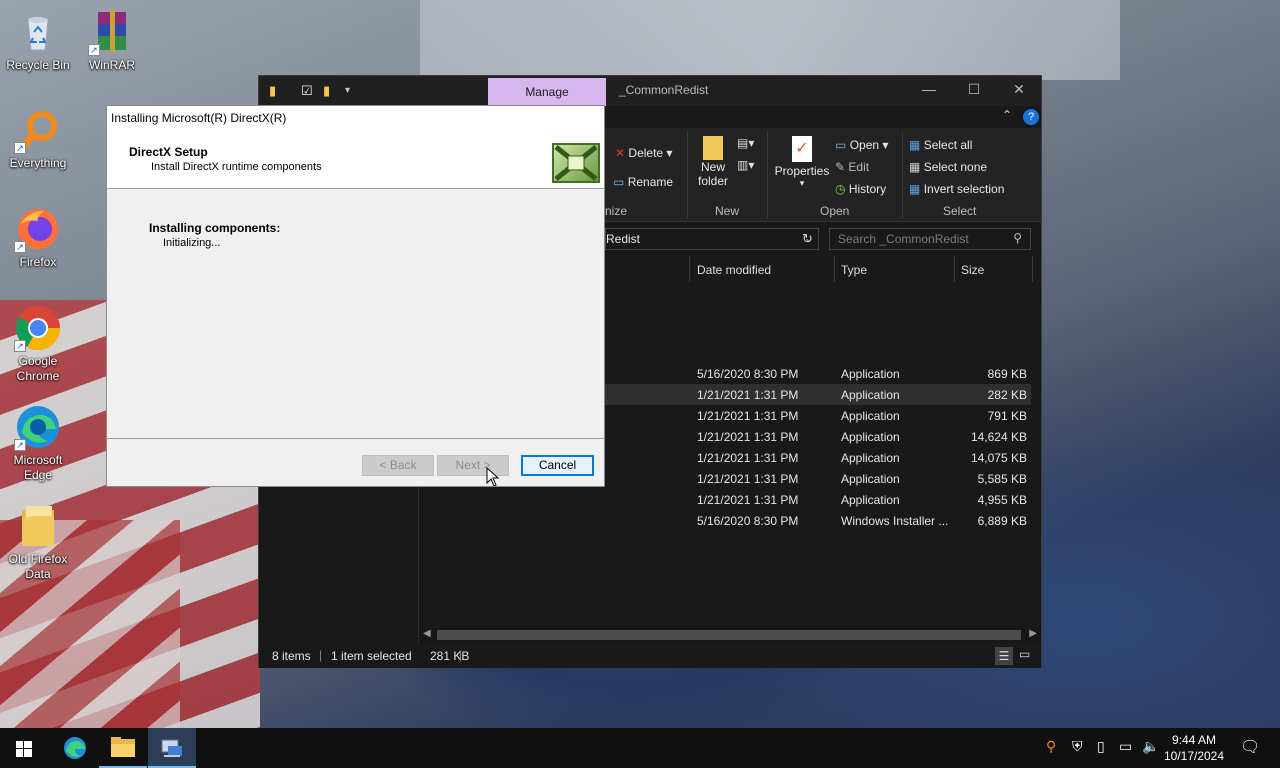  Describe the element at coordinates (371, 656) in the screenshot. I see `status-selected: 1 item selected` at that location.